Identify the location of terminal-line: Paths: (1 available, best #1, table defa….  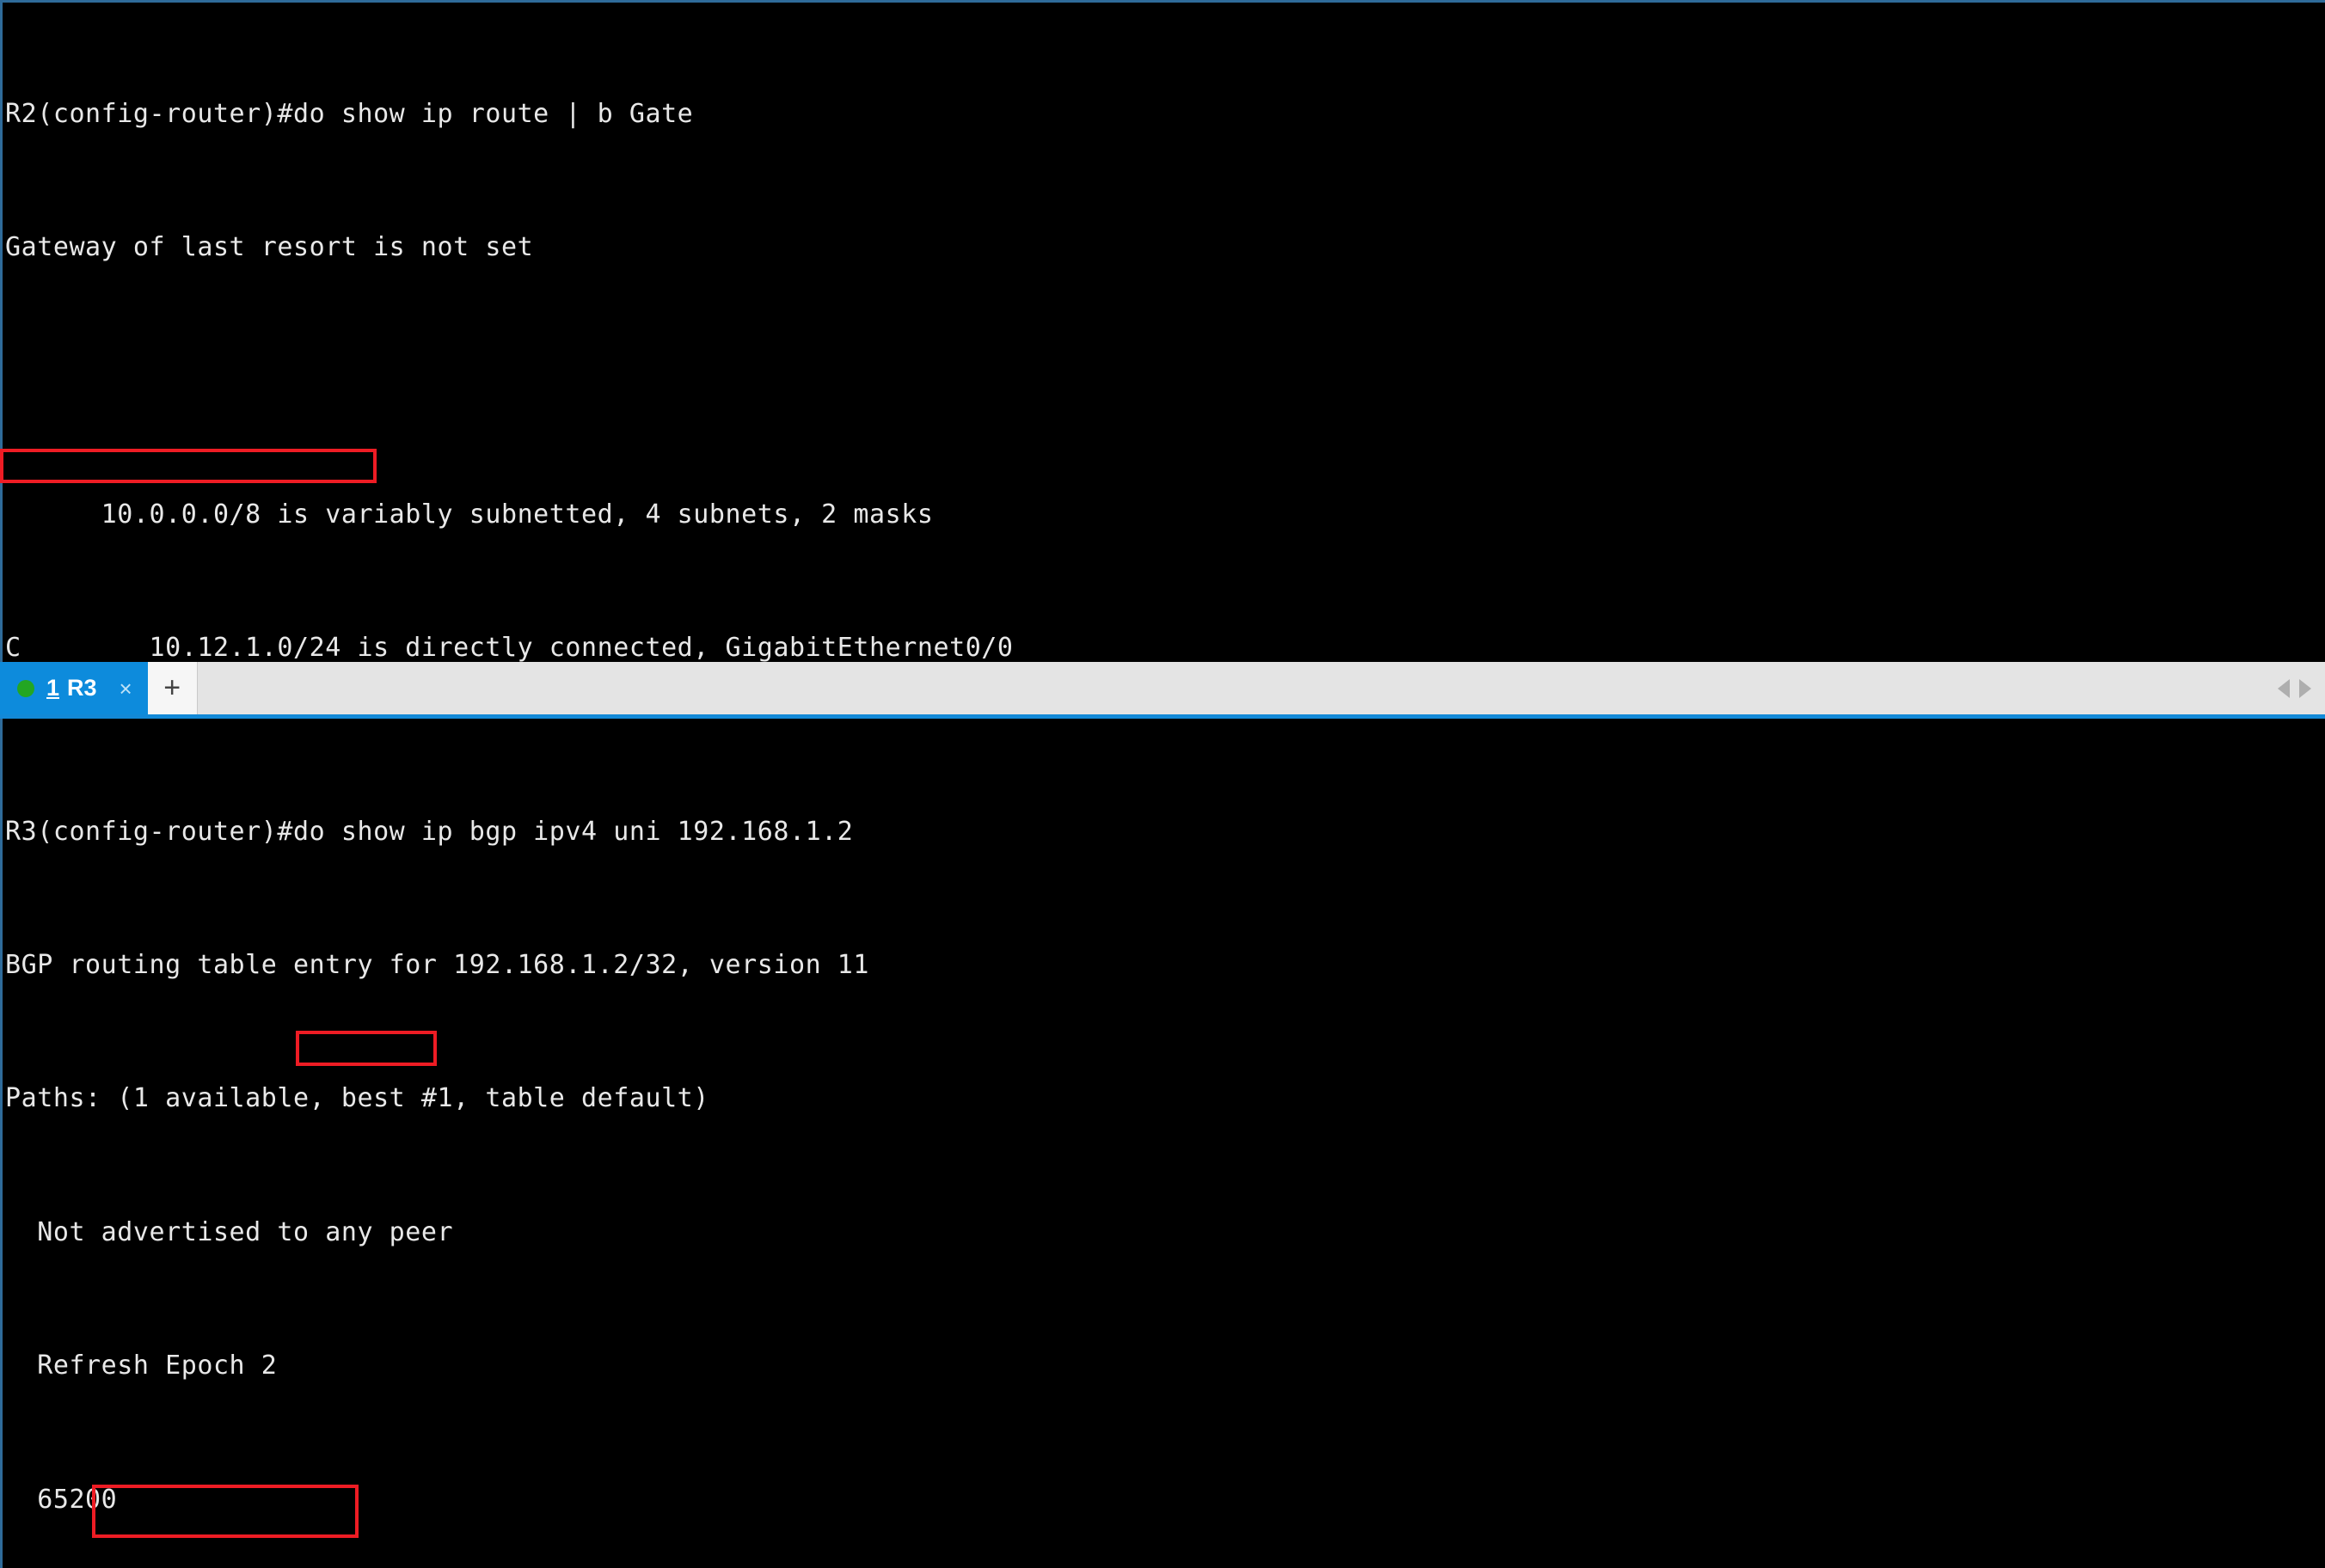
(357, 1098).